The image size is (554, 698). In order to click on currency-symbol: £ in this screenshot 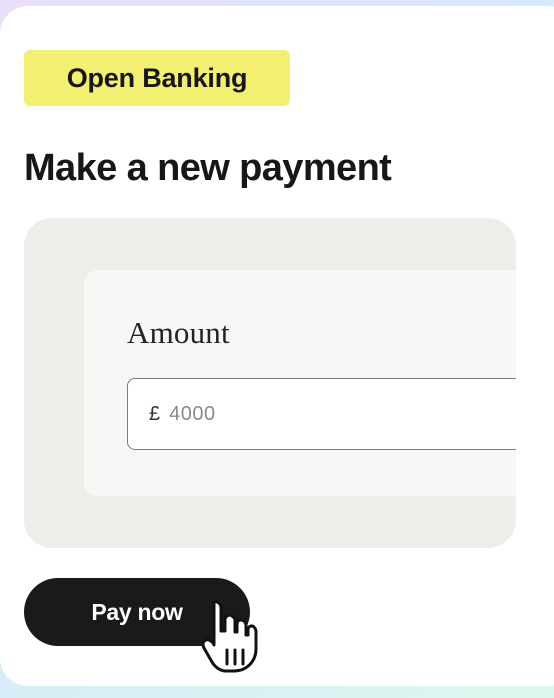, I will do `click(155, 413)`.